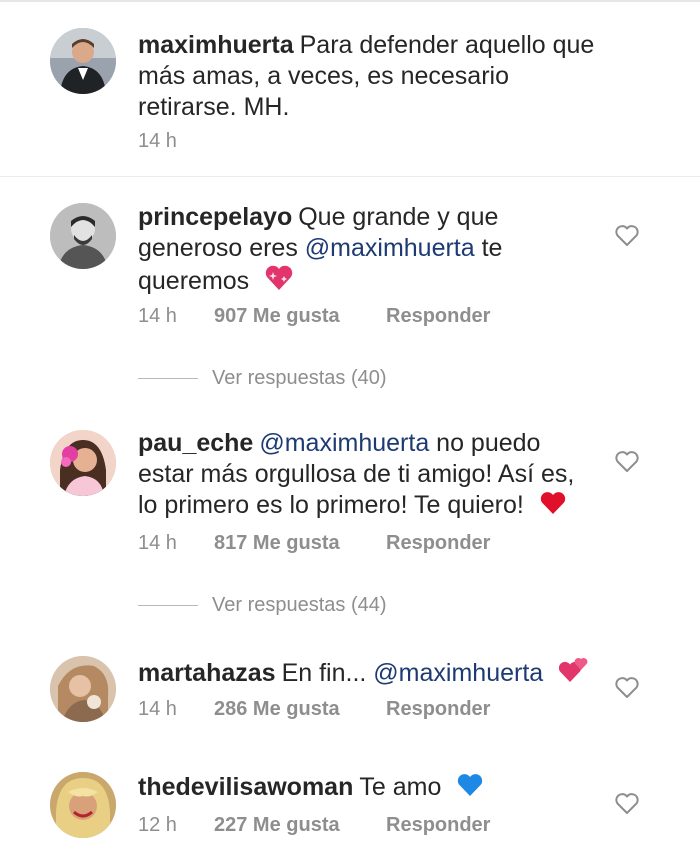 The width and height of the screenshot is (700, 849). Describe the element at coordinates (470, 789) in the screenshot. I see `blue-heart-icon` at that location.